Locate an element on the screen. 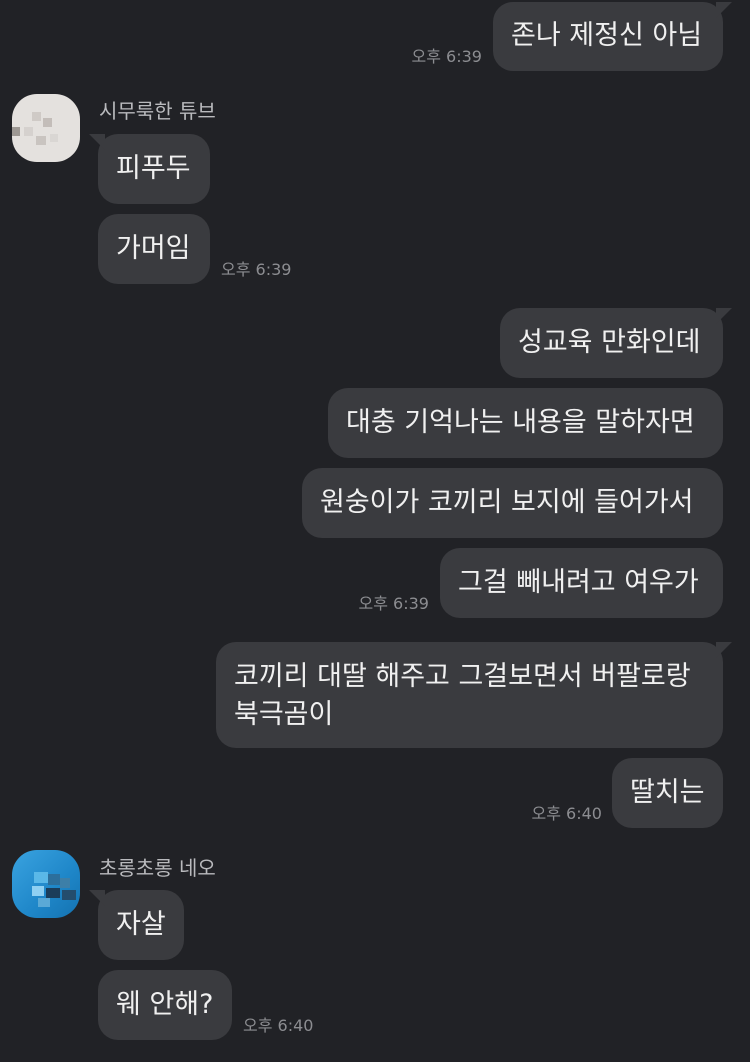 Image resolution: width=750 pixels, height=1062 pixels. message-text: 웨 안해? is located at coordinates (165, 1004).